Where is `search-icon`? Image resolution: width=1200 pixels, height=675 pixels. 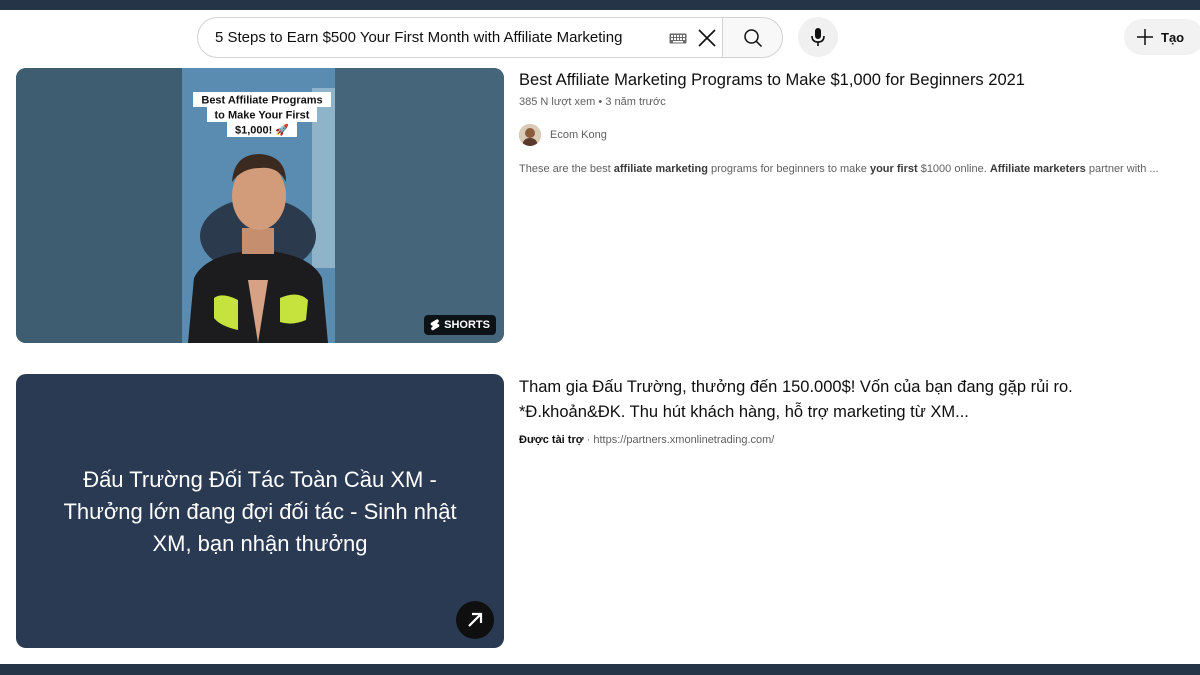 search-icon is located at coordinates (752, 37).